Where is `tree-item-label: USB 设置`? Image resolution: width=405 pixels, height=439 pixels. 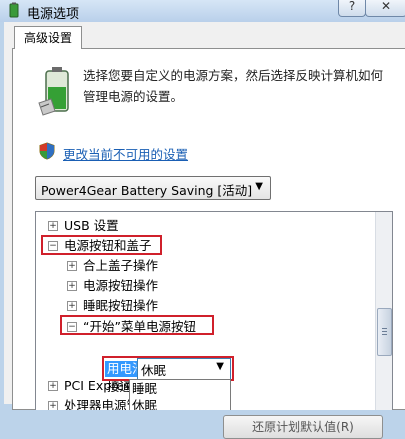 tree-item-label: USB 设置 is located at coordinates (91, 225).